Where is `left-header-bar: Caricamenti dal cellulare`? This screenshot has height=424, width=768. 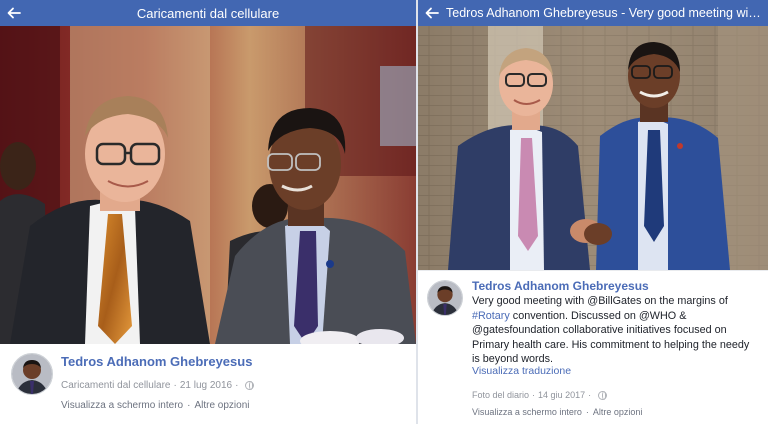 left-header-bar: Caricamenti dal cellulare is located at coordinates (208, 13).